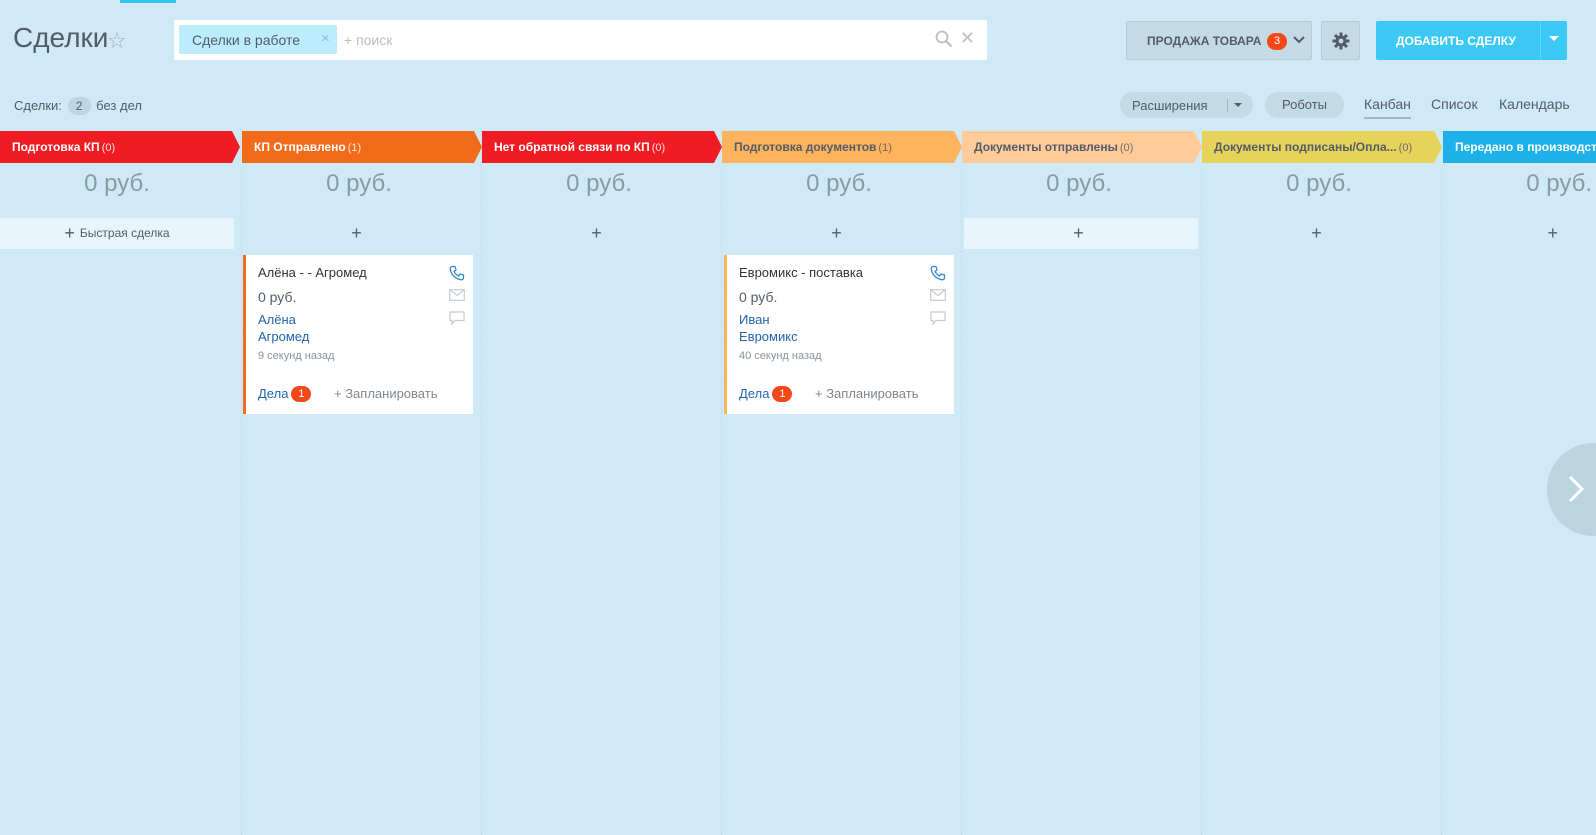  Describe the element at coordinates (1540, 40) in the screenshot. I see `add-deal-divider` at that location.